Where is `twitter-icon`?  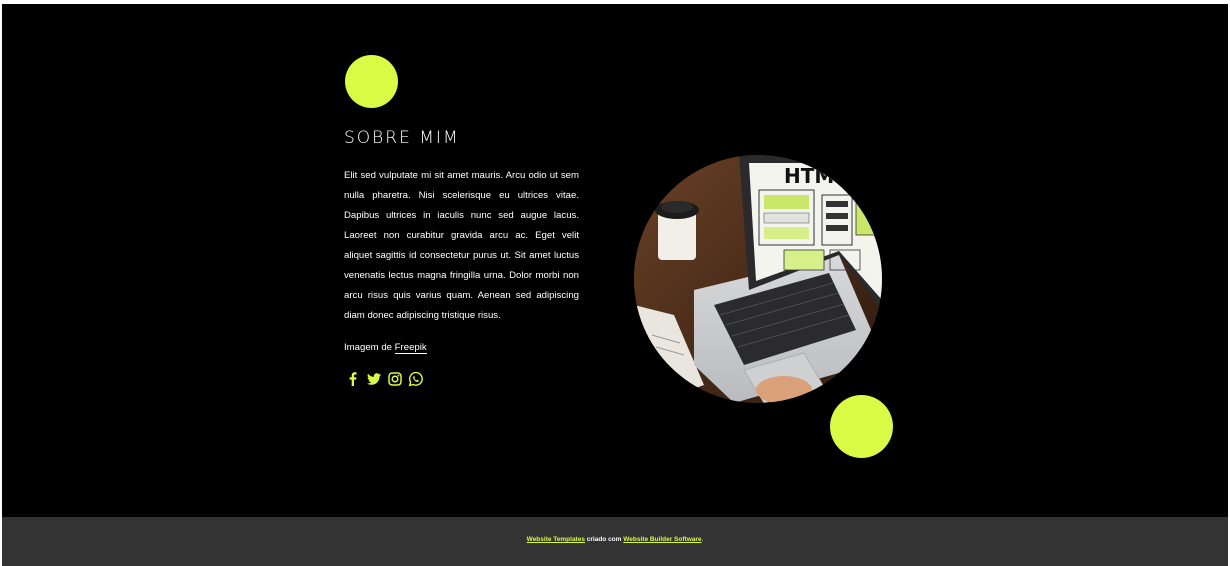
twitter-icon is located at coordinates (374, 379).